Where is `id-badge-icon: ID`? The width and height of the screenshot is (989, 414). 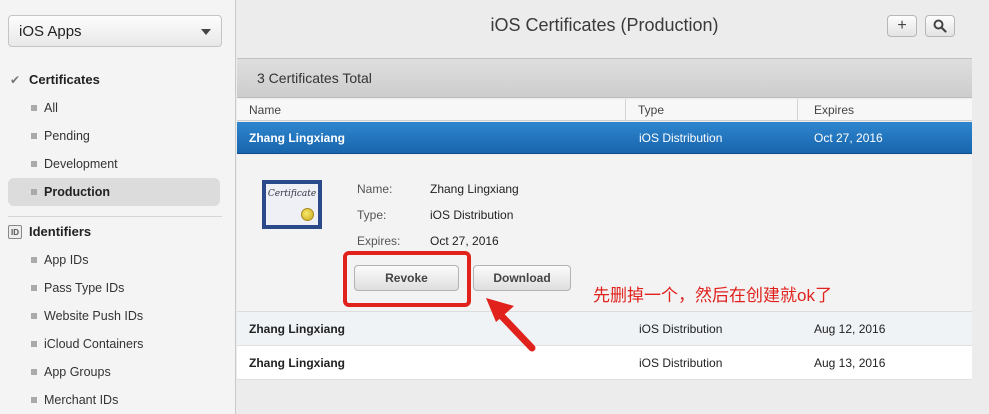 id-badge-icon: ID is located at coordinates (15, 232).